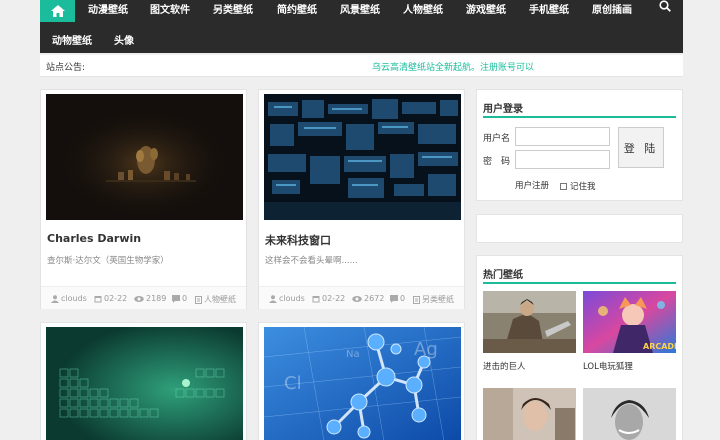 Image resolution: width=720 pixels, height=440 pixels. What do you see at coordinates (608, 366) in the screenshot?
I see `hot-caption: LOL电玩狐狸` at bounding box center [608, 366].